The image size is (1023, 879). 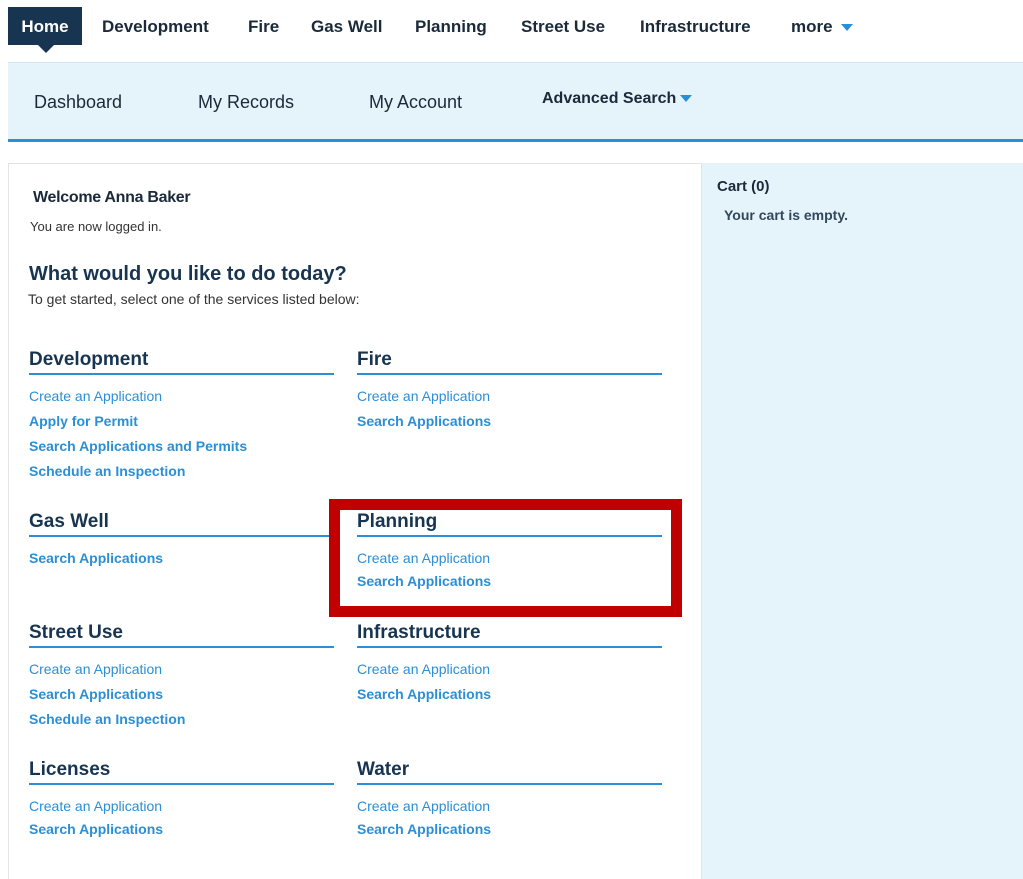 I want to click on cart-title: Cart (0), so click(x=743, y=186).